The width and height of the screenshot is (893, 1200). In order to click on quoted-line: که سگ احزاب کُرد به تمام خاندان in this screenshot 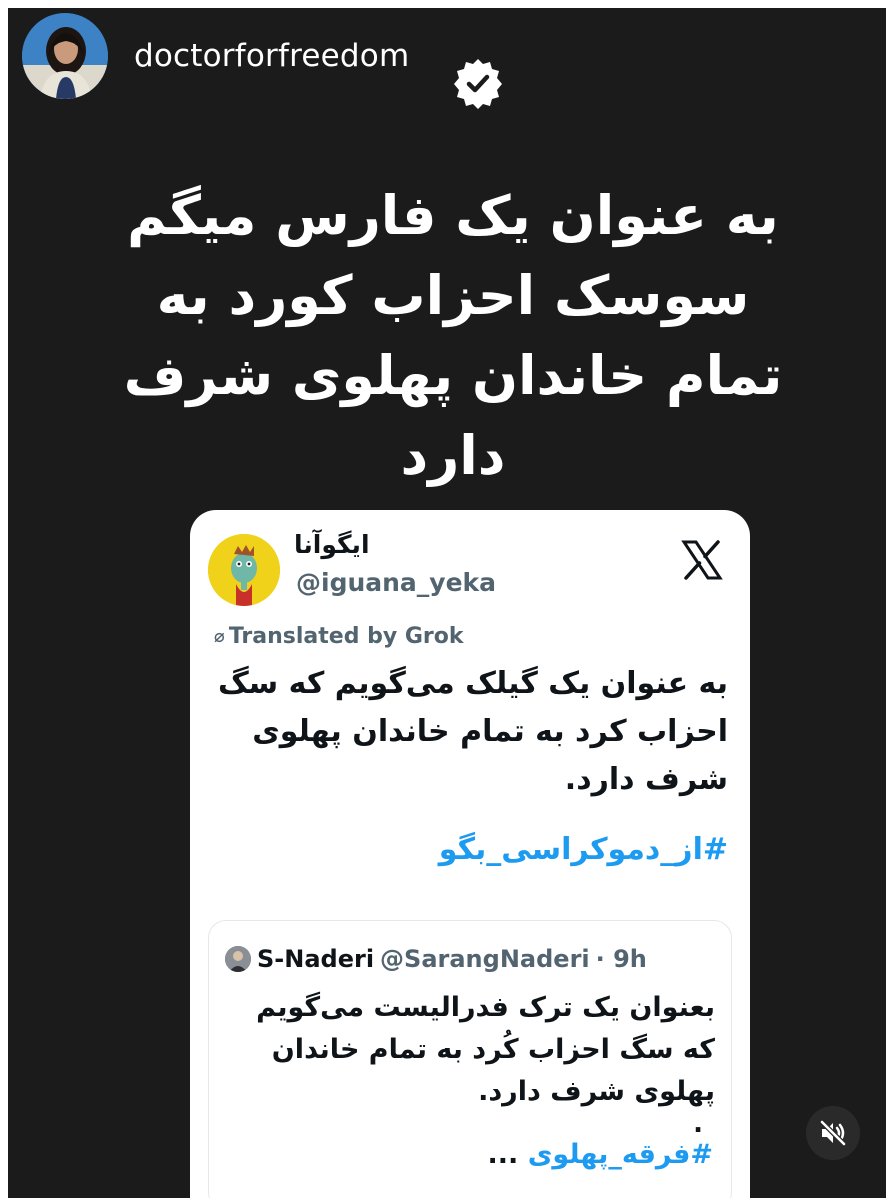, I will do `click(493, 1049)`.